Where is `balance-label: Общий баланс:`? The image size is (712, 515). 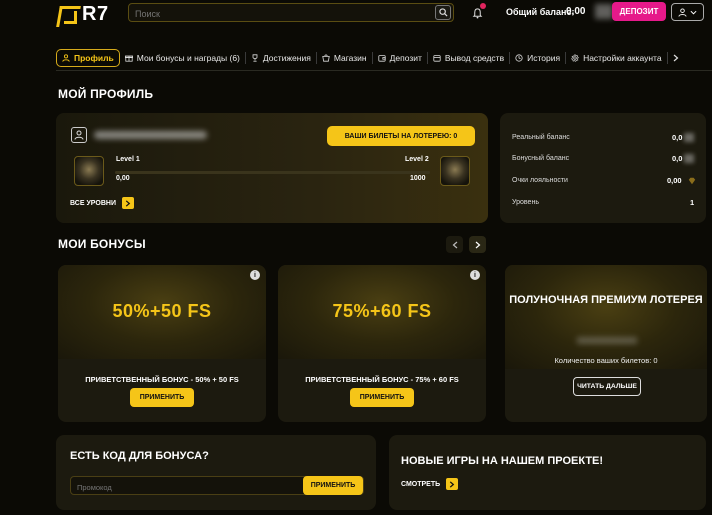
balance-label: Общий баланс: is located at coordinates (540, 12).